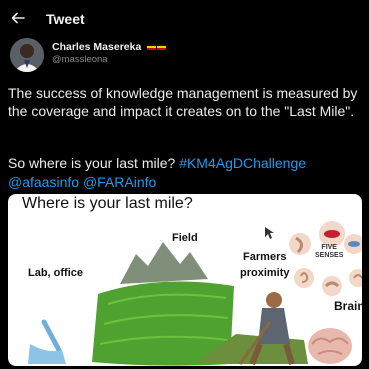  I want to click on label-brain: Brain, so click(348, 306).